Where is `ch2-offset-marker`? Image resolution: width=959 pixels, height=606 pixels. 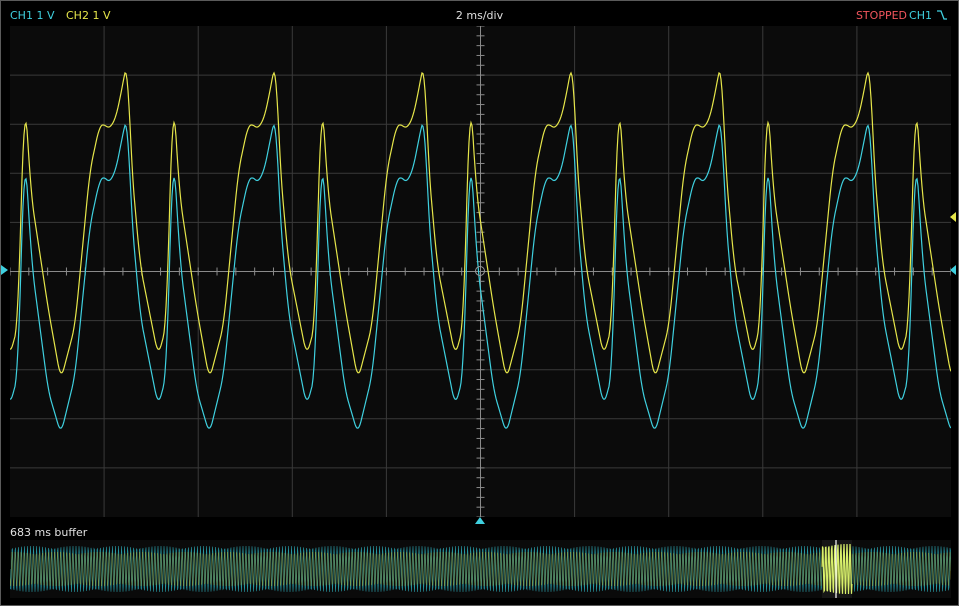 ch2-offset-marker is located at coordinates (953, 217).